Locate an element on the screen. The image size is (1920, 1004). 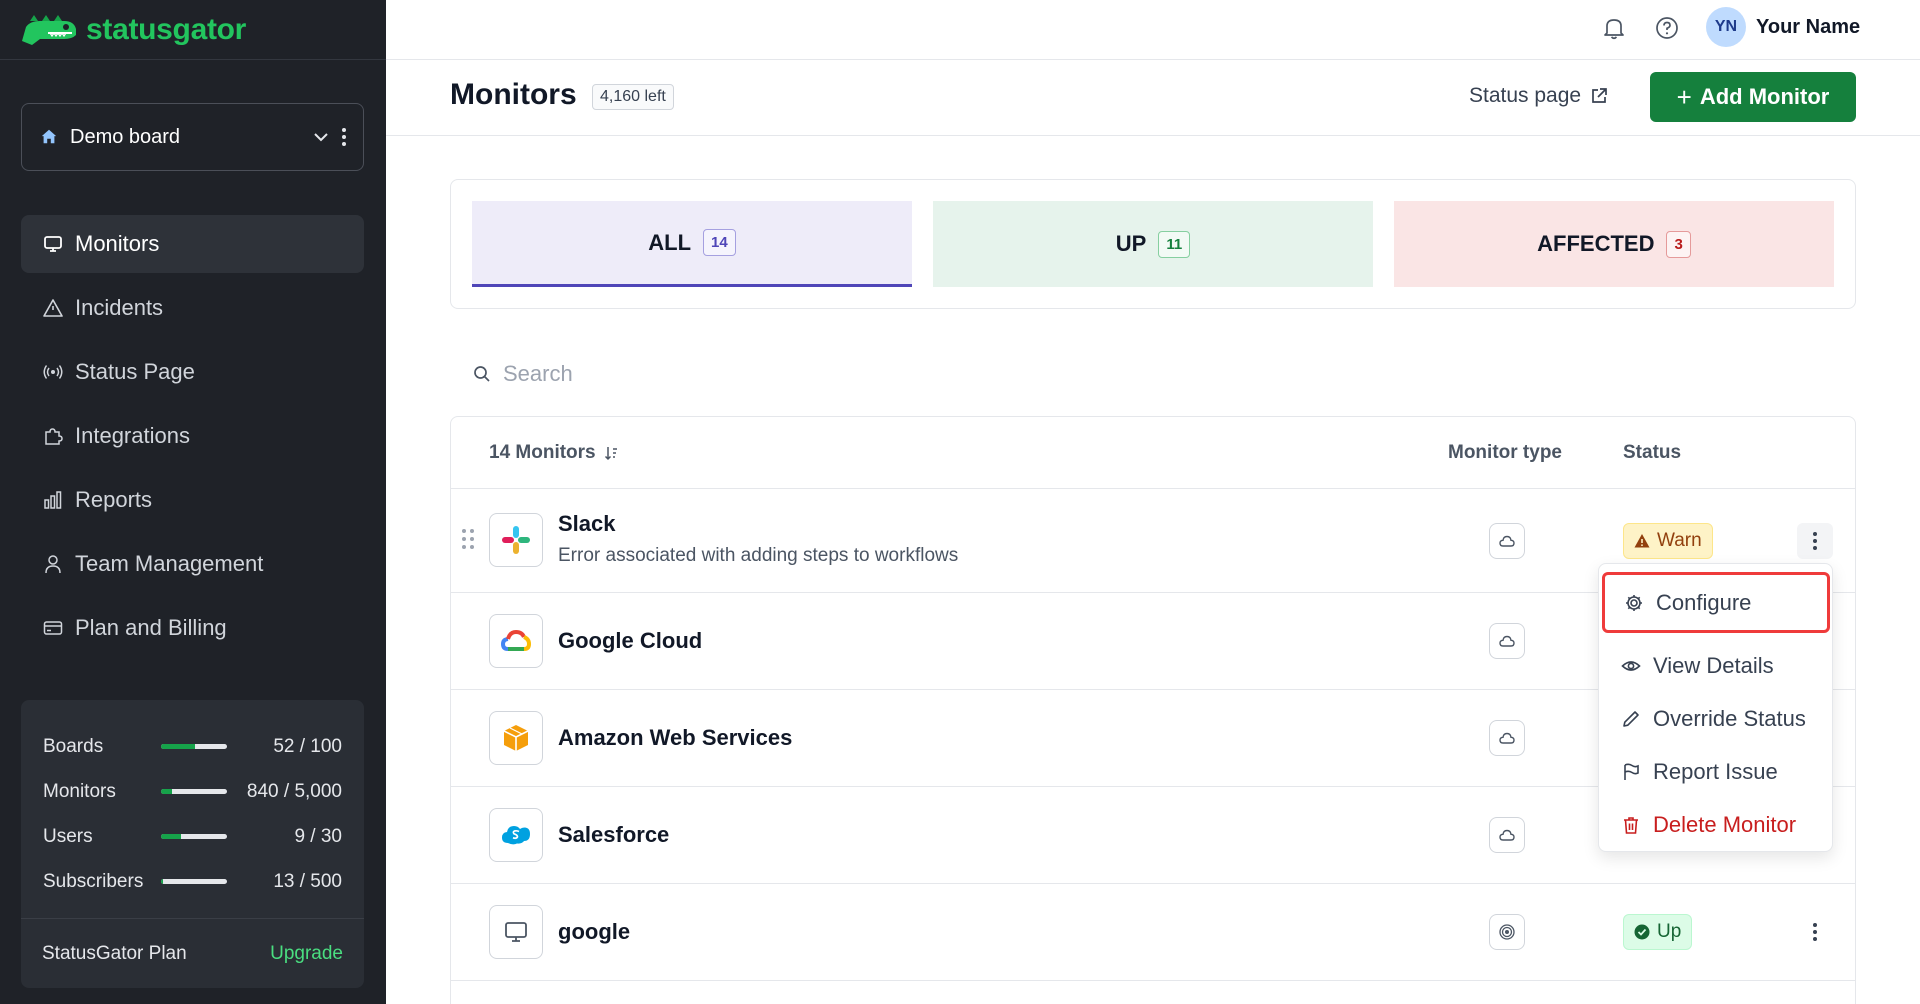
drag-handle-icon is located at coordinates (468, 539).